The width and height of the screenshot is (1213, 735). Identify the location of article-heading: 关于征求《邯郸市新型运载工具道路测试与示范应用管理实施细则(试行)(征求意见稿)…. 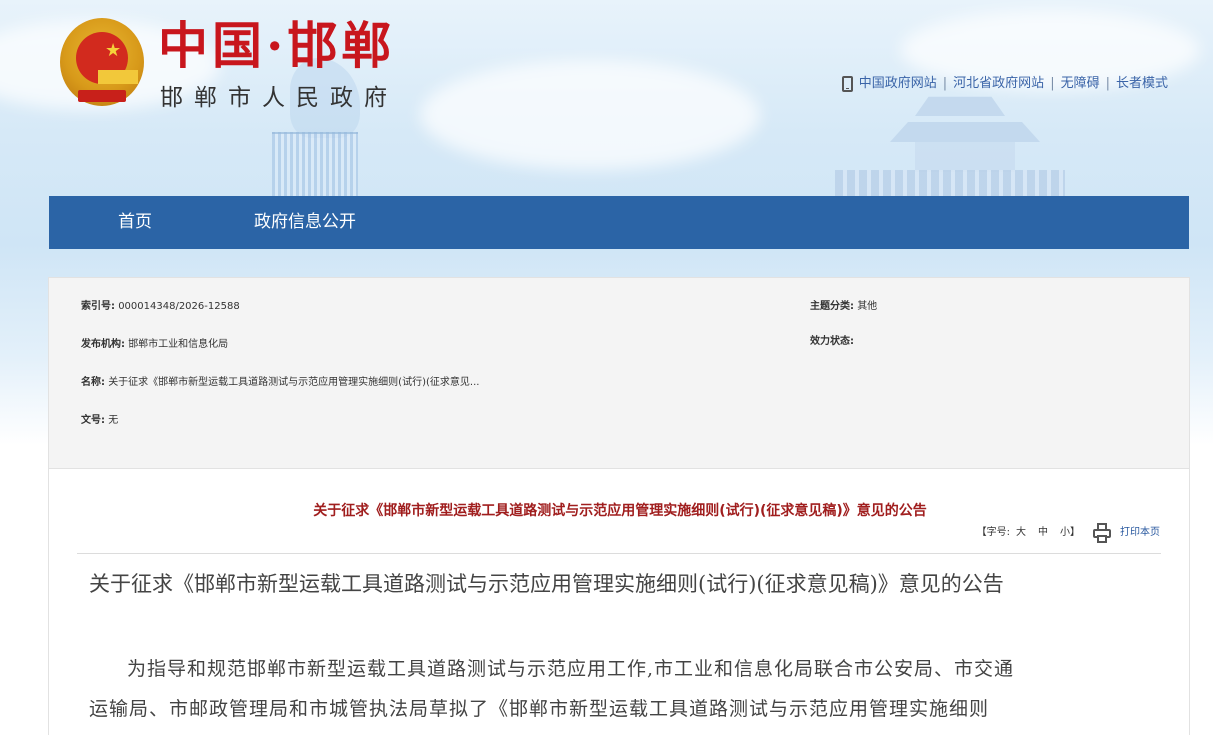
(620, 511).